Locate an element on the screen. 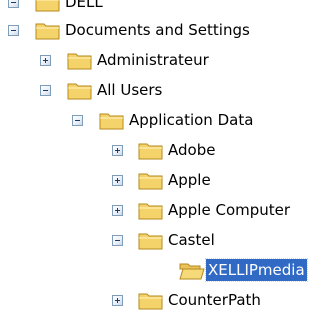 Image resolution: width=329 pixels, height=336 pixels. tree-node-label: CounterPath is located at coordinates (214, 300).